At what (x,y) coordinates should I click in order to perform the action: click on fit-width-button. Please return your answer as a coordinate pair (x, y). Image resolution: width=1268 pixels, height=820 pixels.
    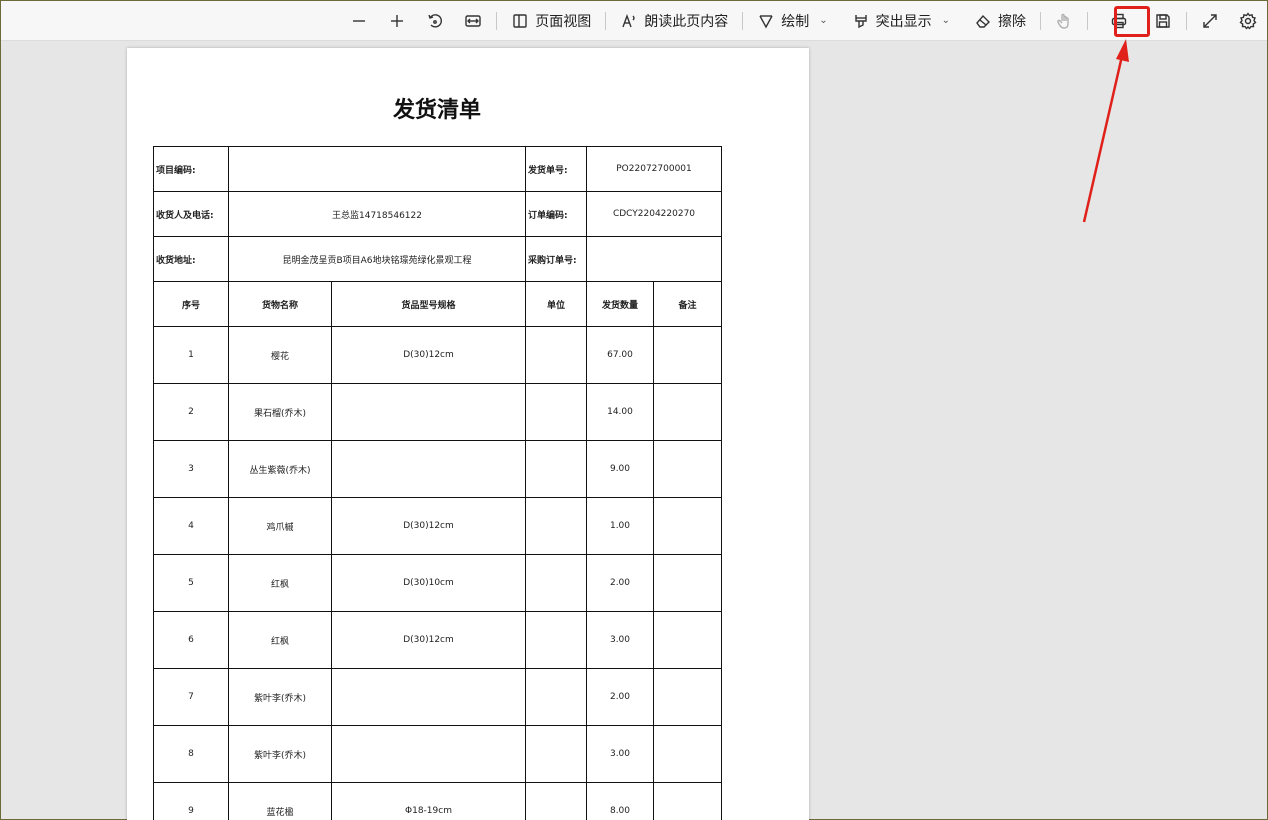
    Looking at the image, I should click on (473, 21).